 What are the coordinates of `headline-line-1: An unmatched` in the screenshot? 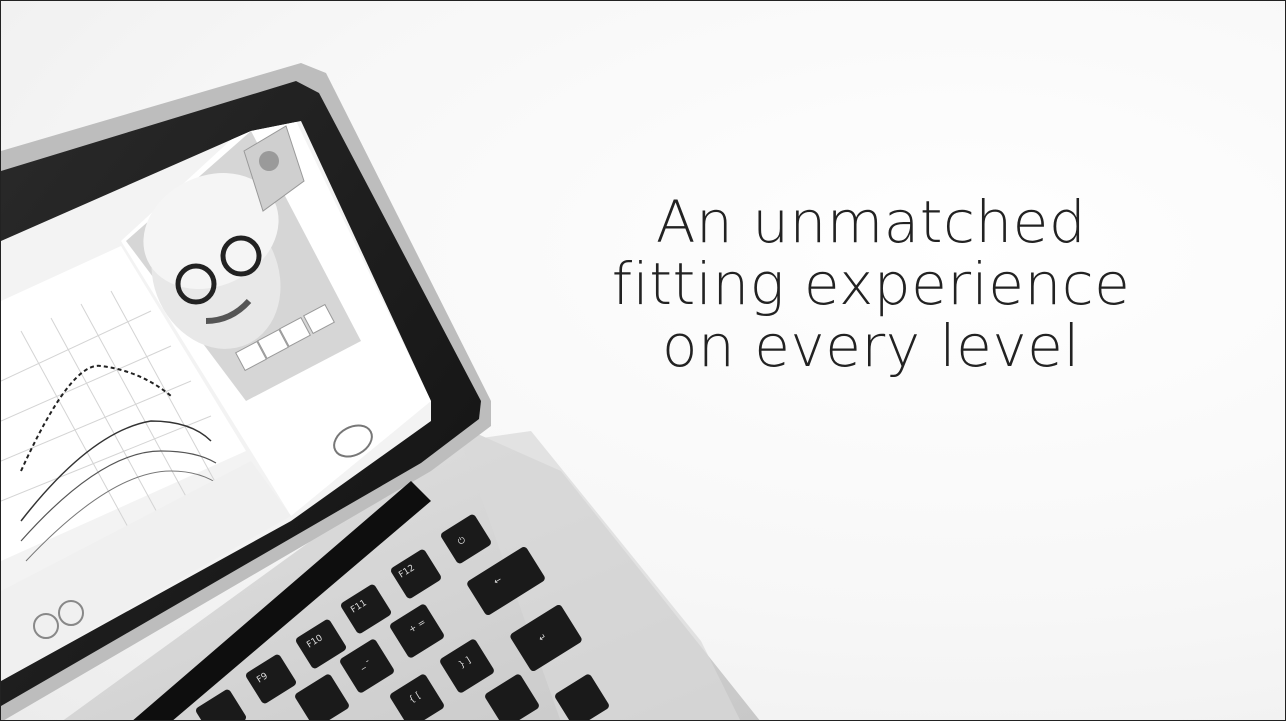 It's located at (871, 222).